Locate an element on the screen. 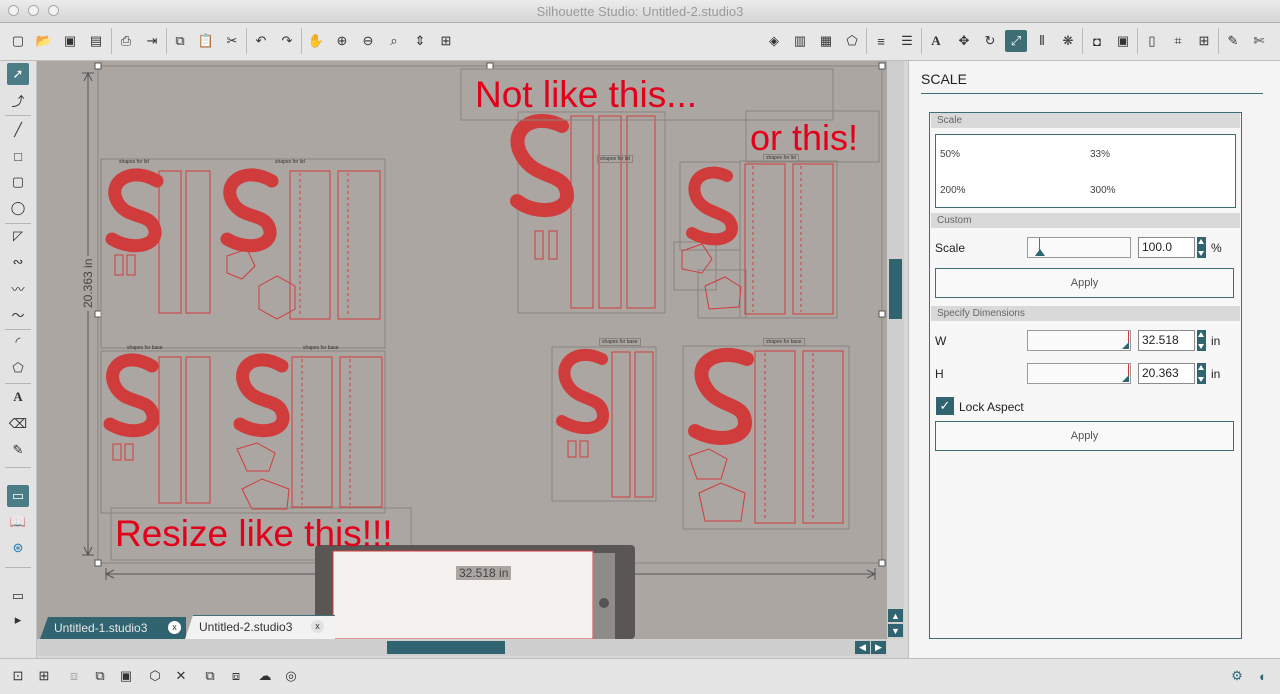  rounded-rectangle-tool-icon: ▢ is located at coordinates (18, 182).